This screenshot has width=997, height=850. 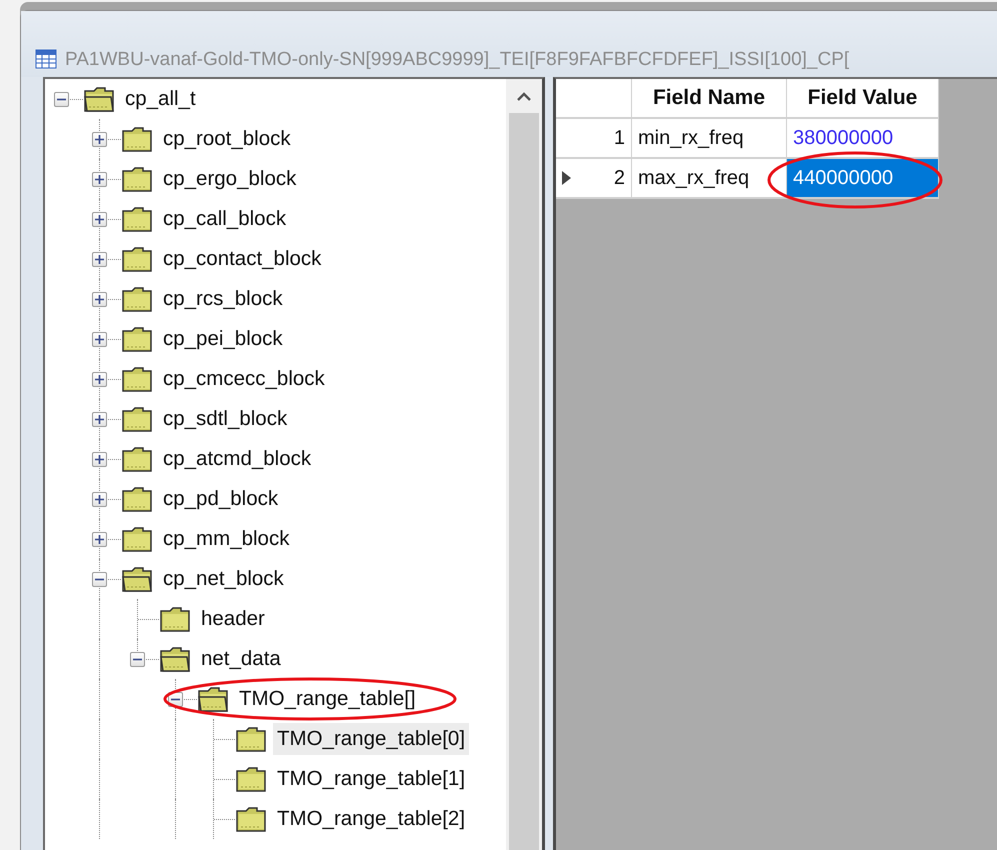 I want to click on row-header: 2, so click(x=594, y=179).